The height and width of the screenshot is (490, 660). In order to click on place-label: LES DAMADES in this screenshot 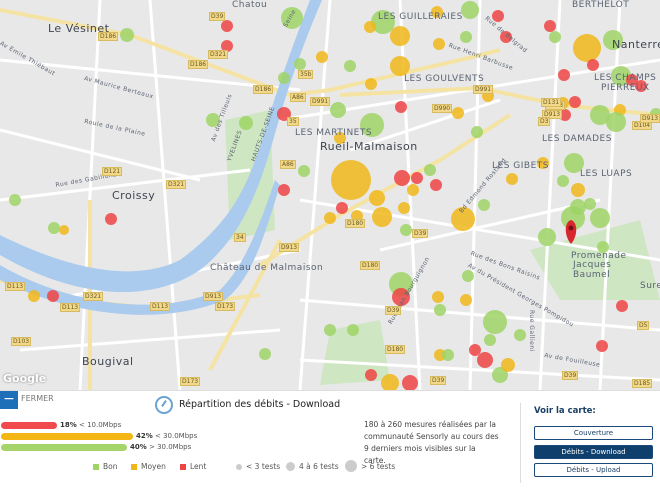, I will do `click(577, 139)`.